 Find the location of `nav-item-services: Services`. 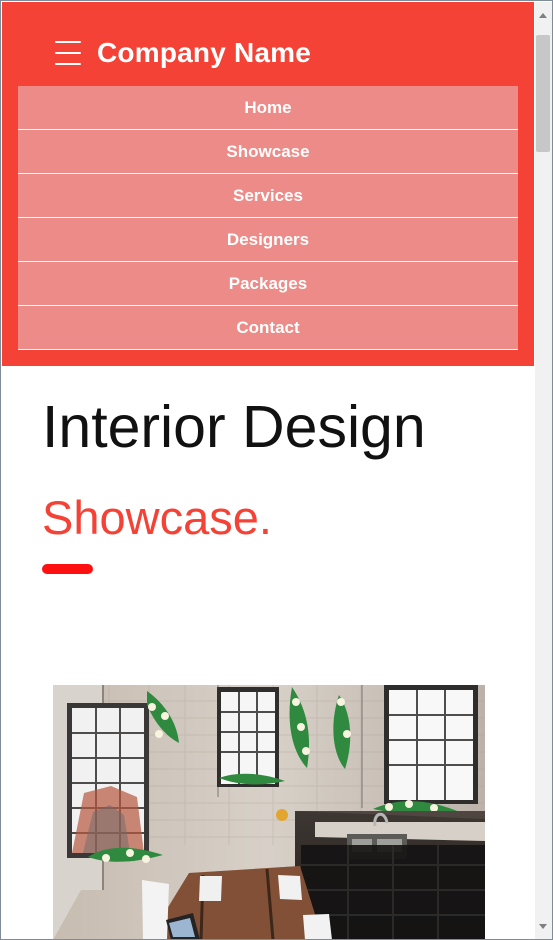

nav-item-services: Services is located at coordinates (268, 196).